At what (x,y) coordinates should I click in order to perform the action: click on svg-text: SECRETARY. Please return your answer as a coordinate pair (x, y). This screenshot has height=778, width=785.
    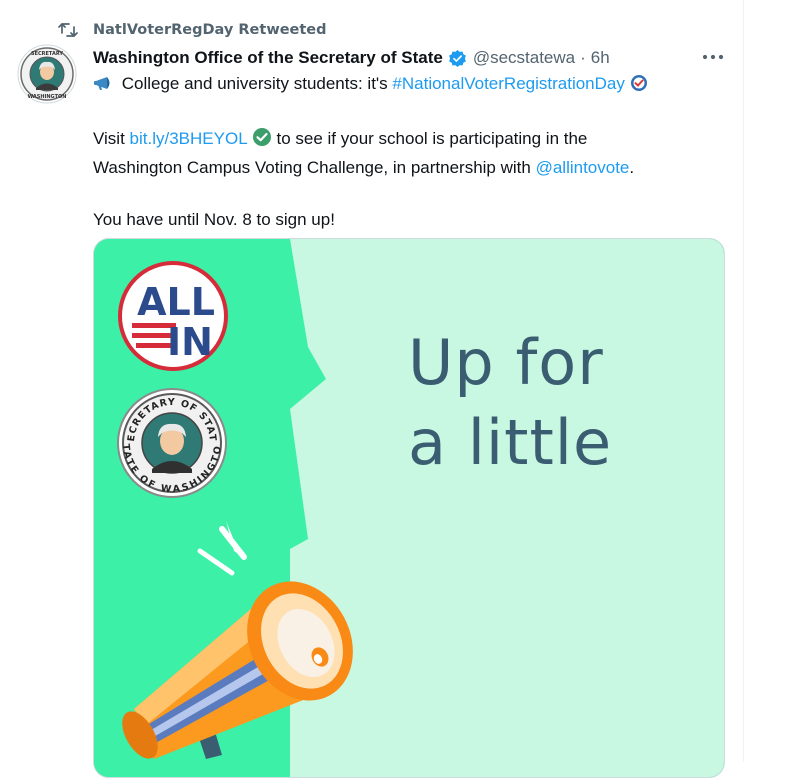
    Looking at the image, I should click on (47, 54).